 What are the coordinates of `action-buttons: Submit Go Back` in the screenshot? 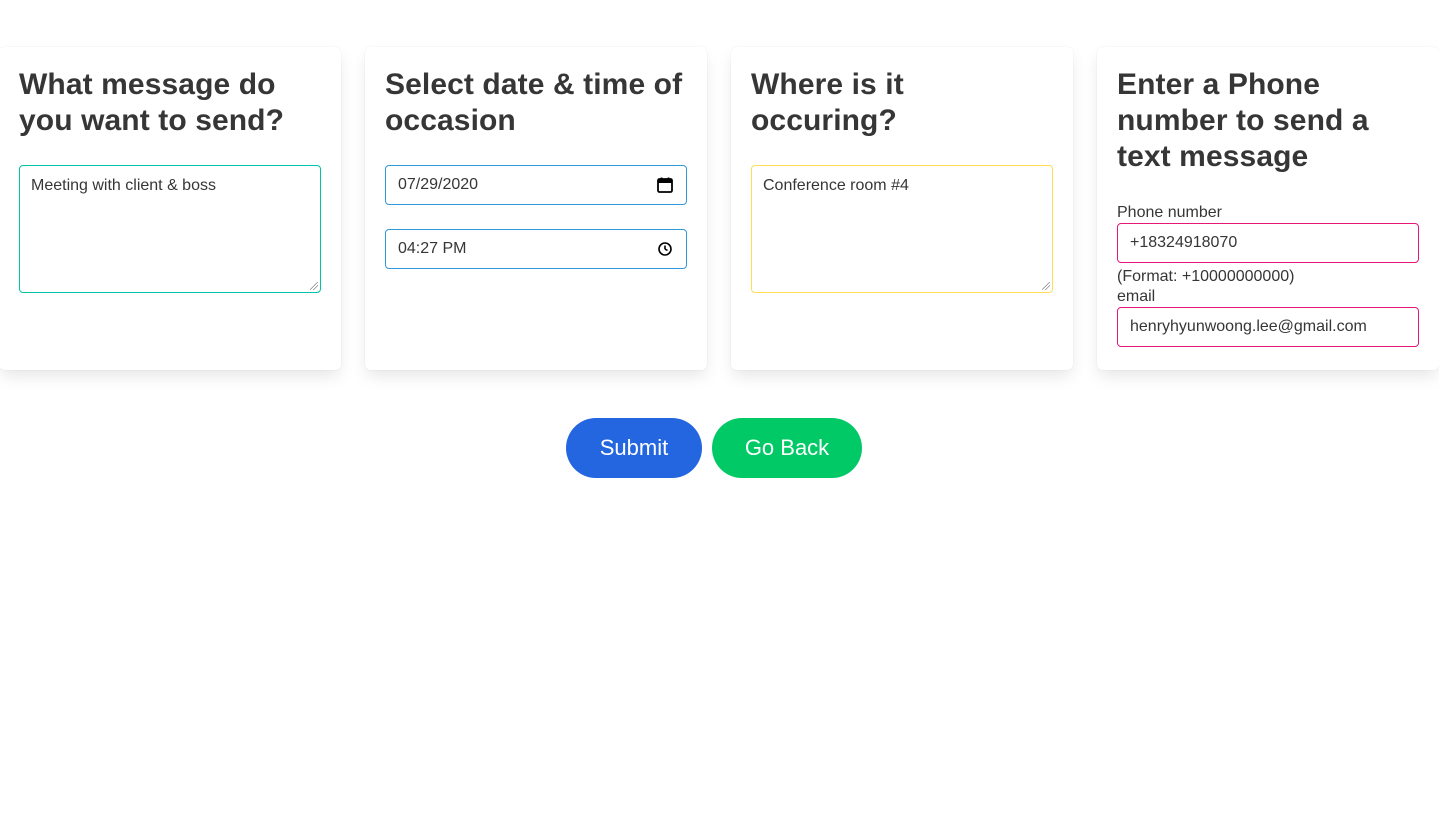 It's located at (714, 448).